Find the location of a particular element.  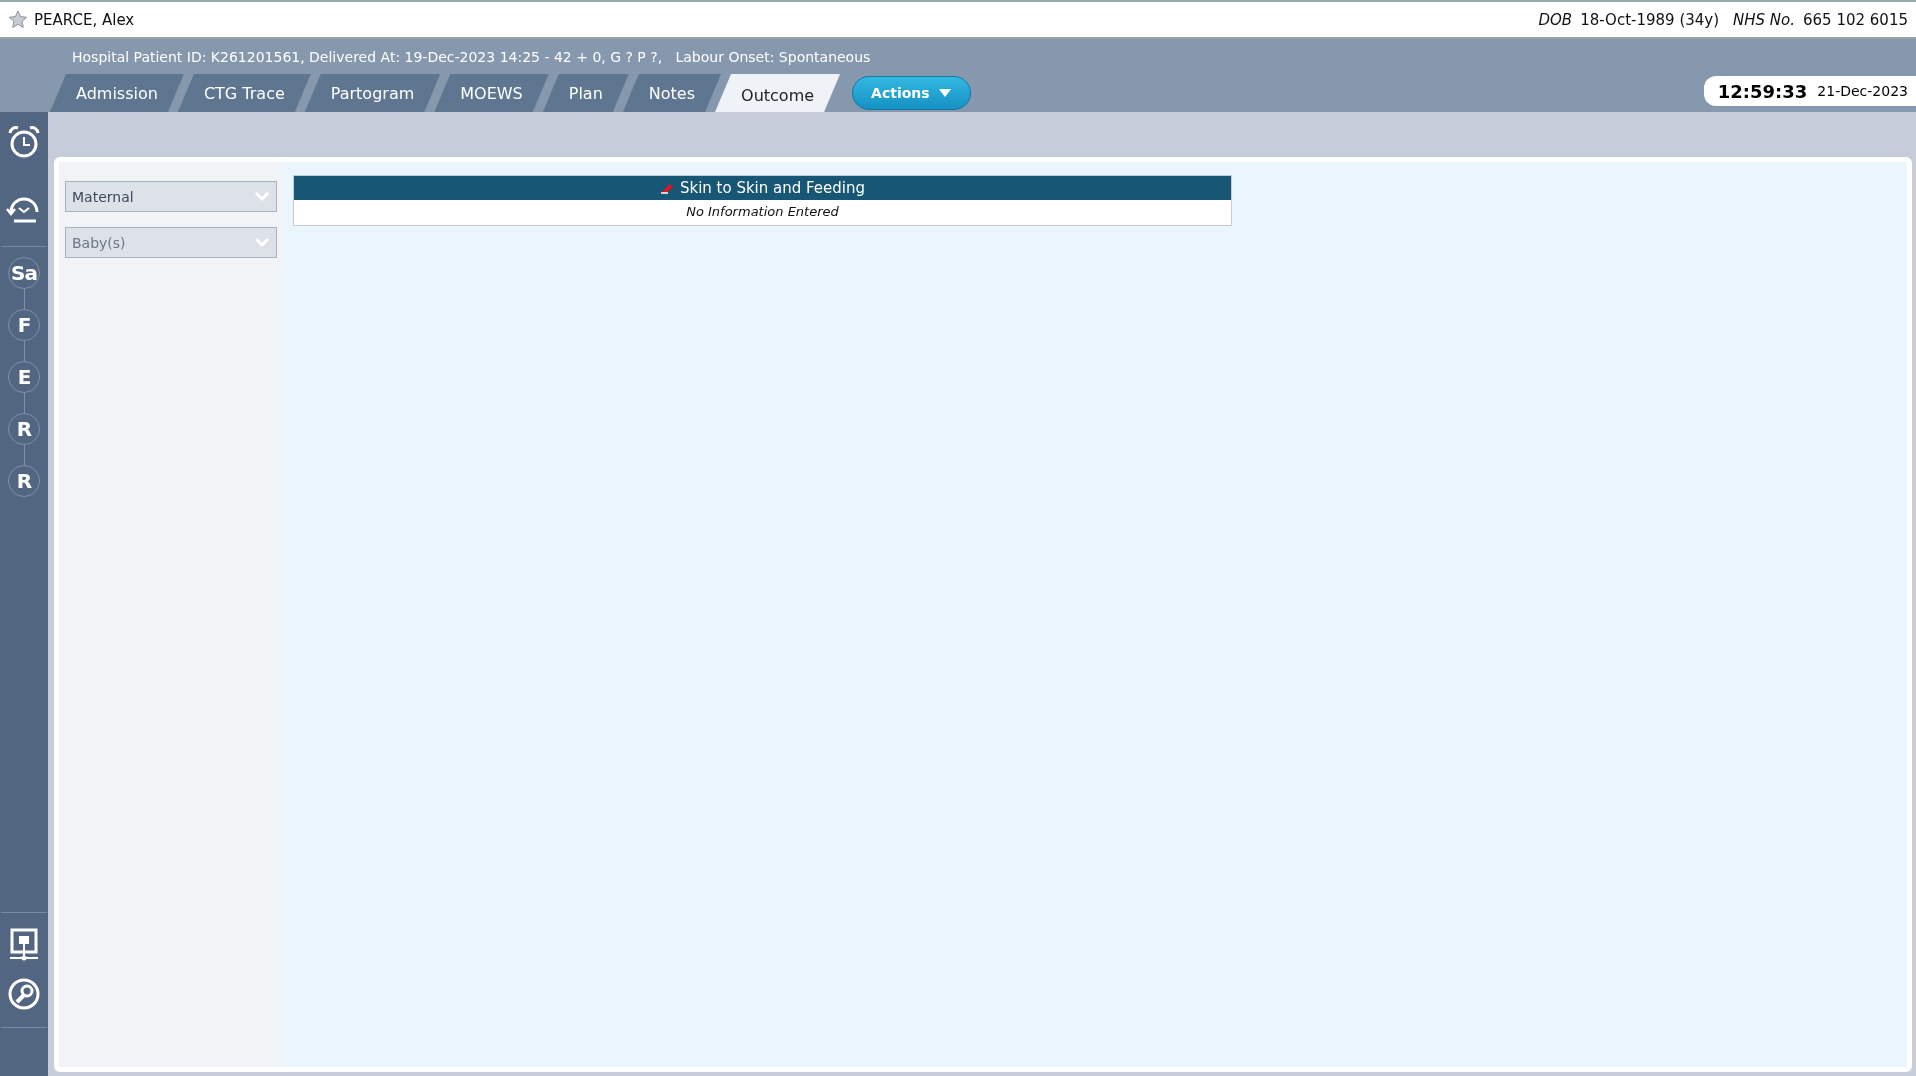

tab: CTG Trace is located at coordinates (244, 93).